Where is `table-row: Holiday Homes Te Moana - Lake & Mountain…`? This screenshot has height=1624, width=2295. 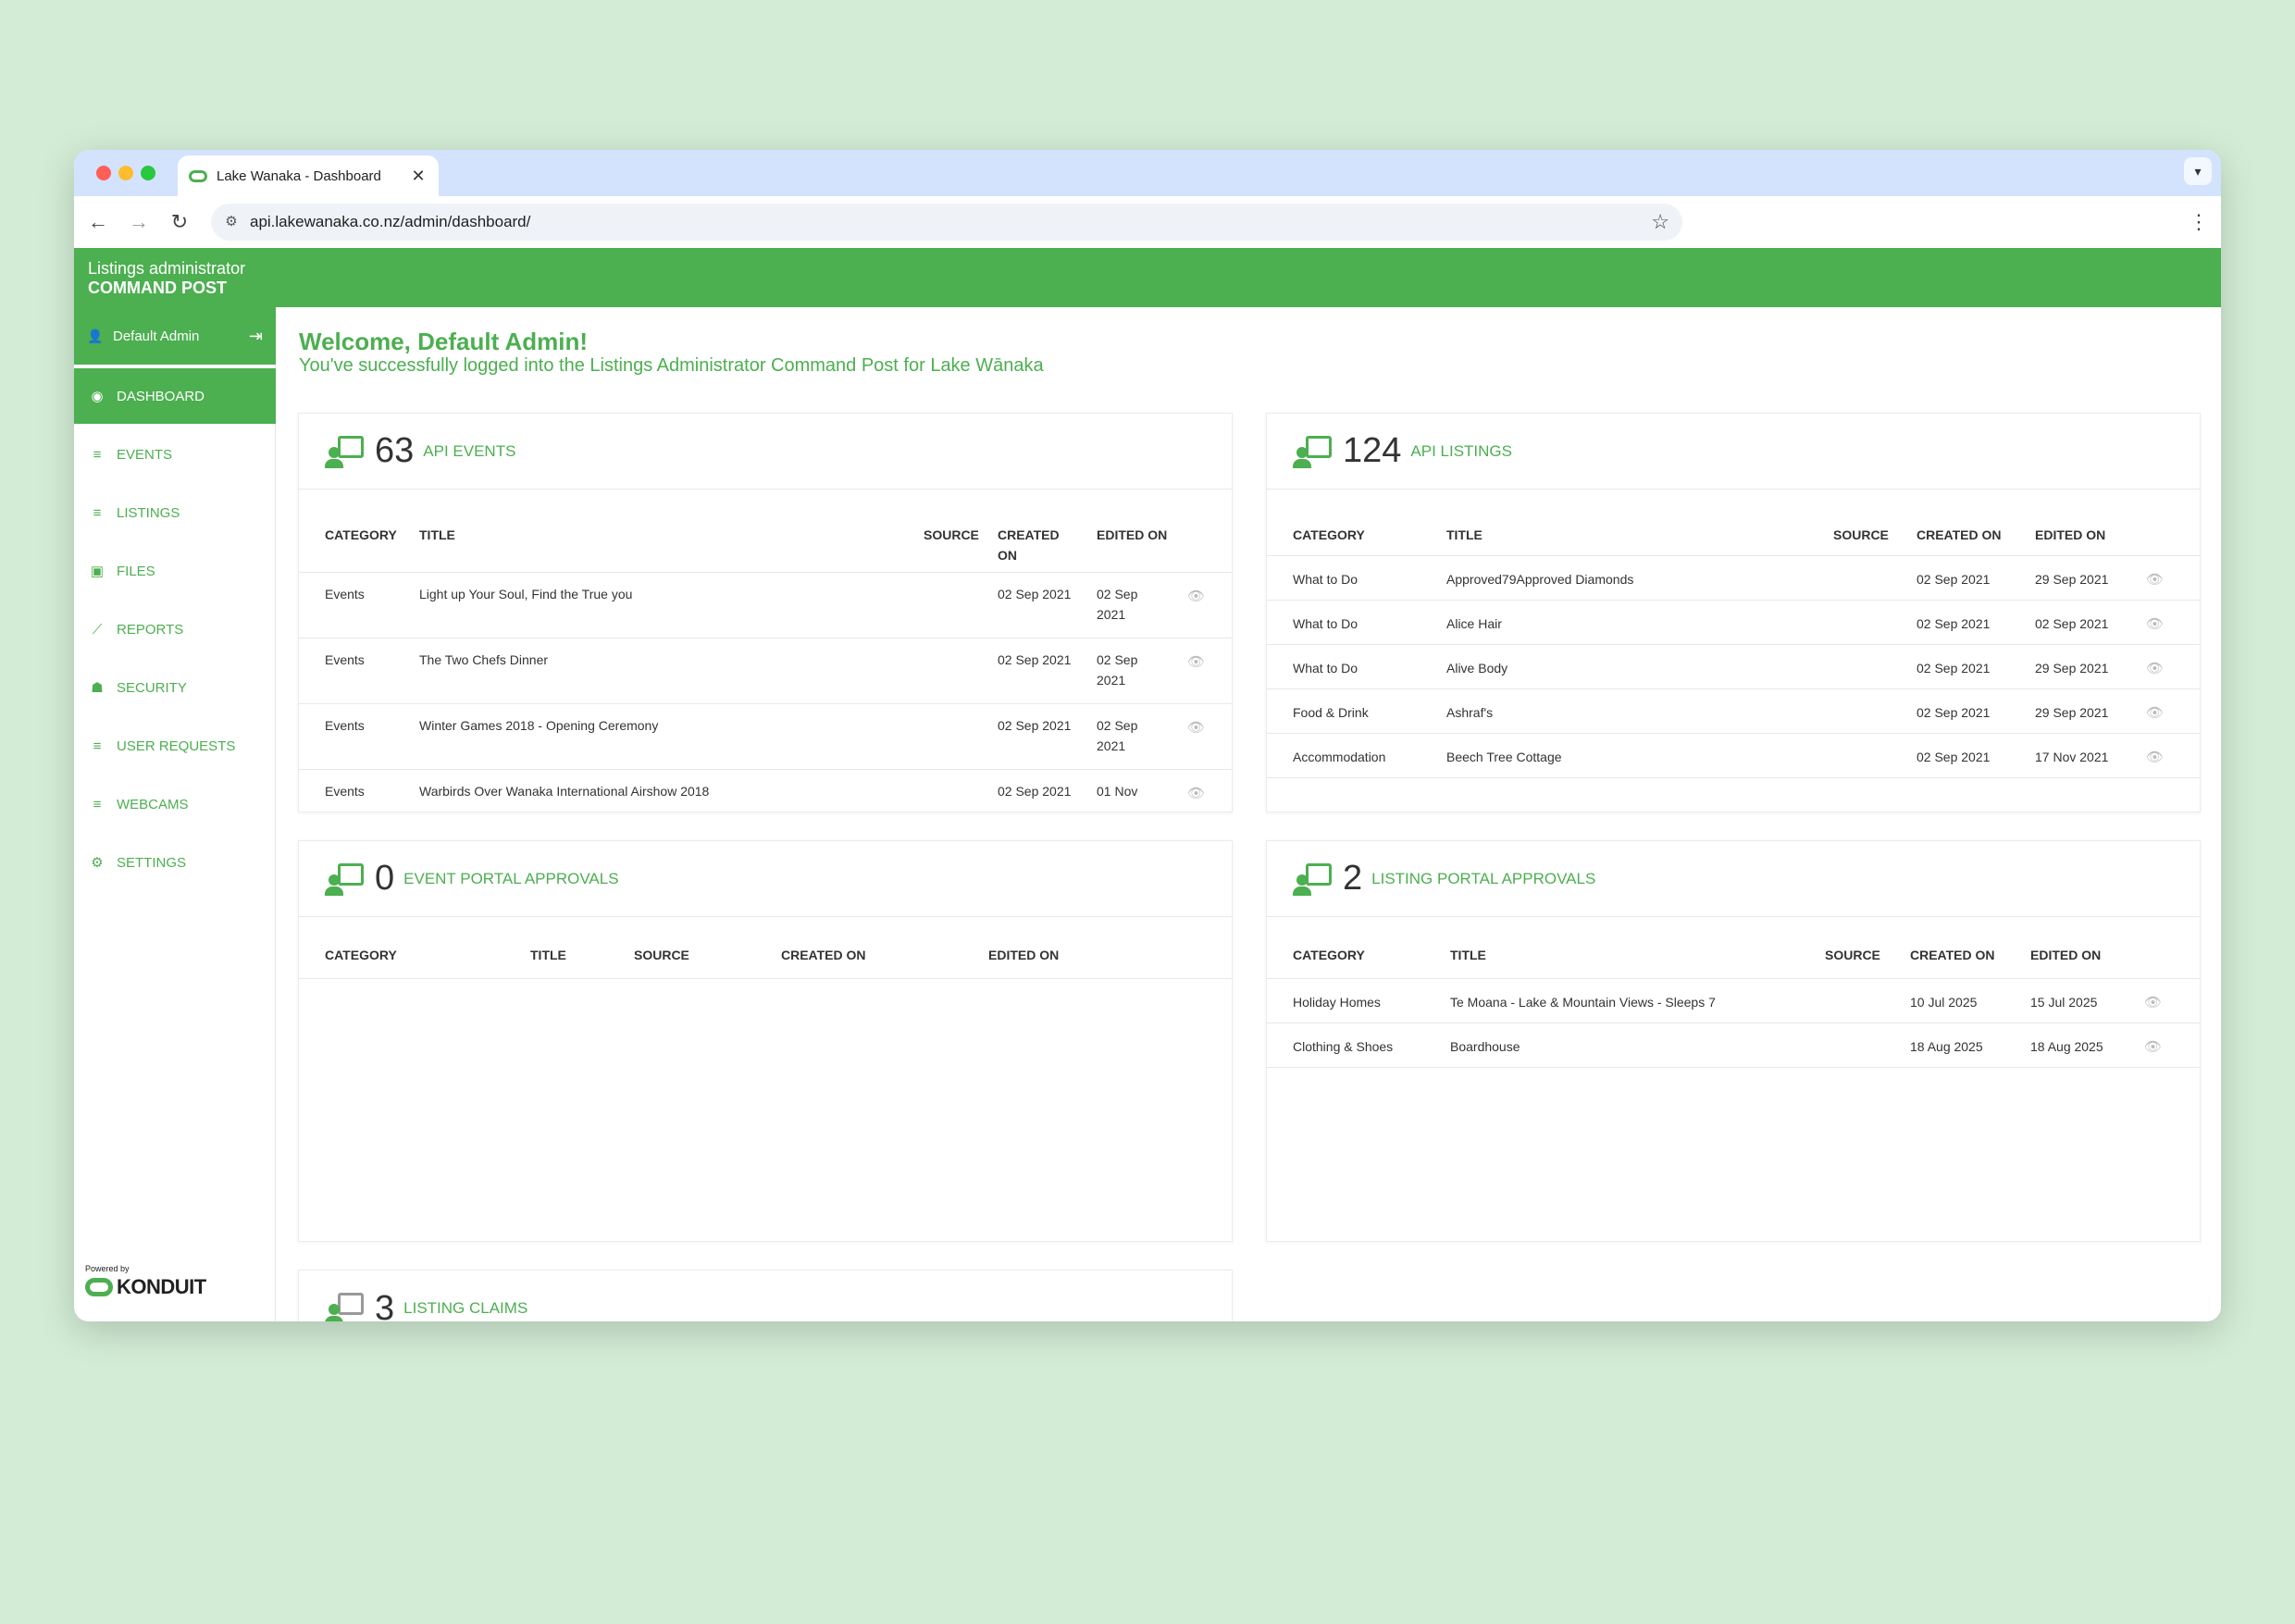 table-row: Holiday Homes Te Moana - Lake & Mountain… is located at coordinates (1733, 1001).